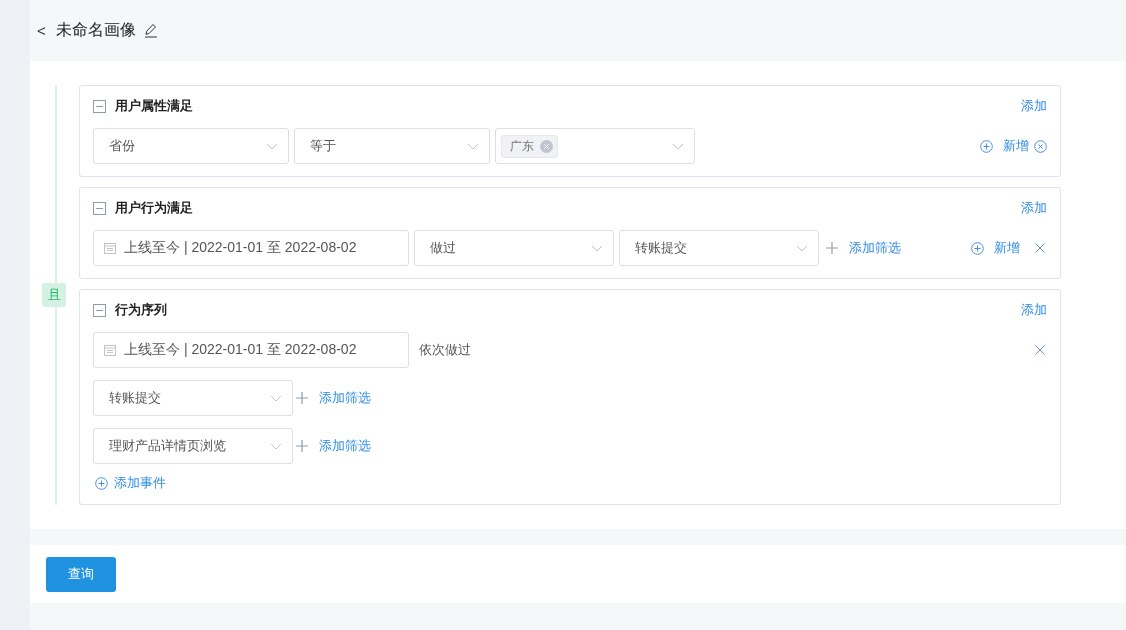 The height and width of the screenshot is (630, 1126). I want to click on group-title: 用户行为满足, so click(154, 208).